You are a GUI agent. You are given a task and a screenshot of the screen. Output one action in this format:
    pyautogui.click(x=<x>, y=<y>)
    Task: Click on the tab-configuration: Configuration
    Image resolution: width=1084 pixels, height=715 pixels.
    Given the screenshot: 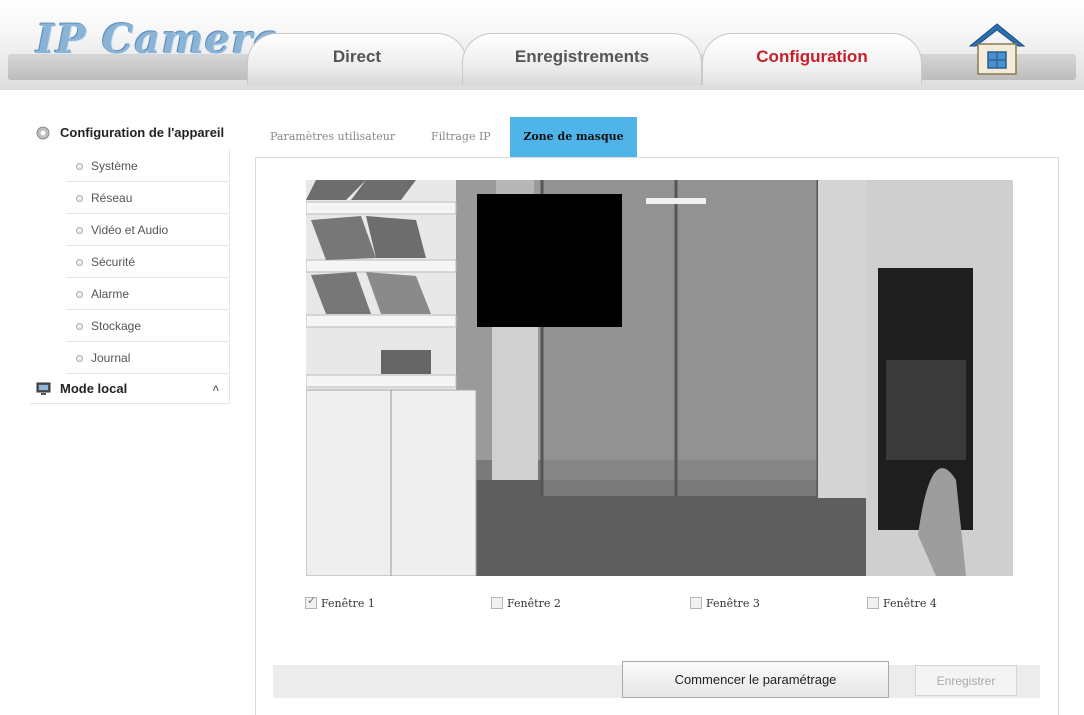 What is the action you would take?
    pyautogui.click(x=812, y=59)
    